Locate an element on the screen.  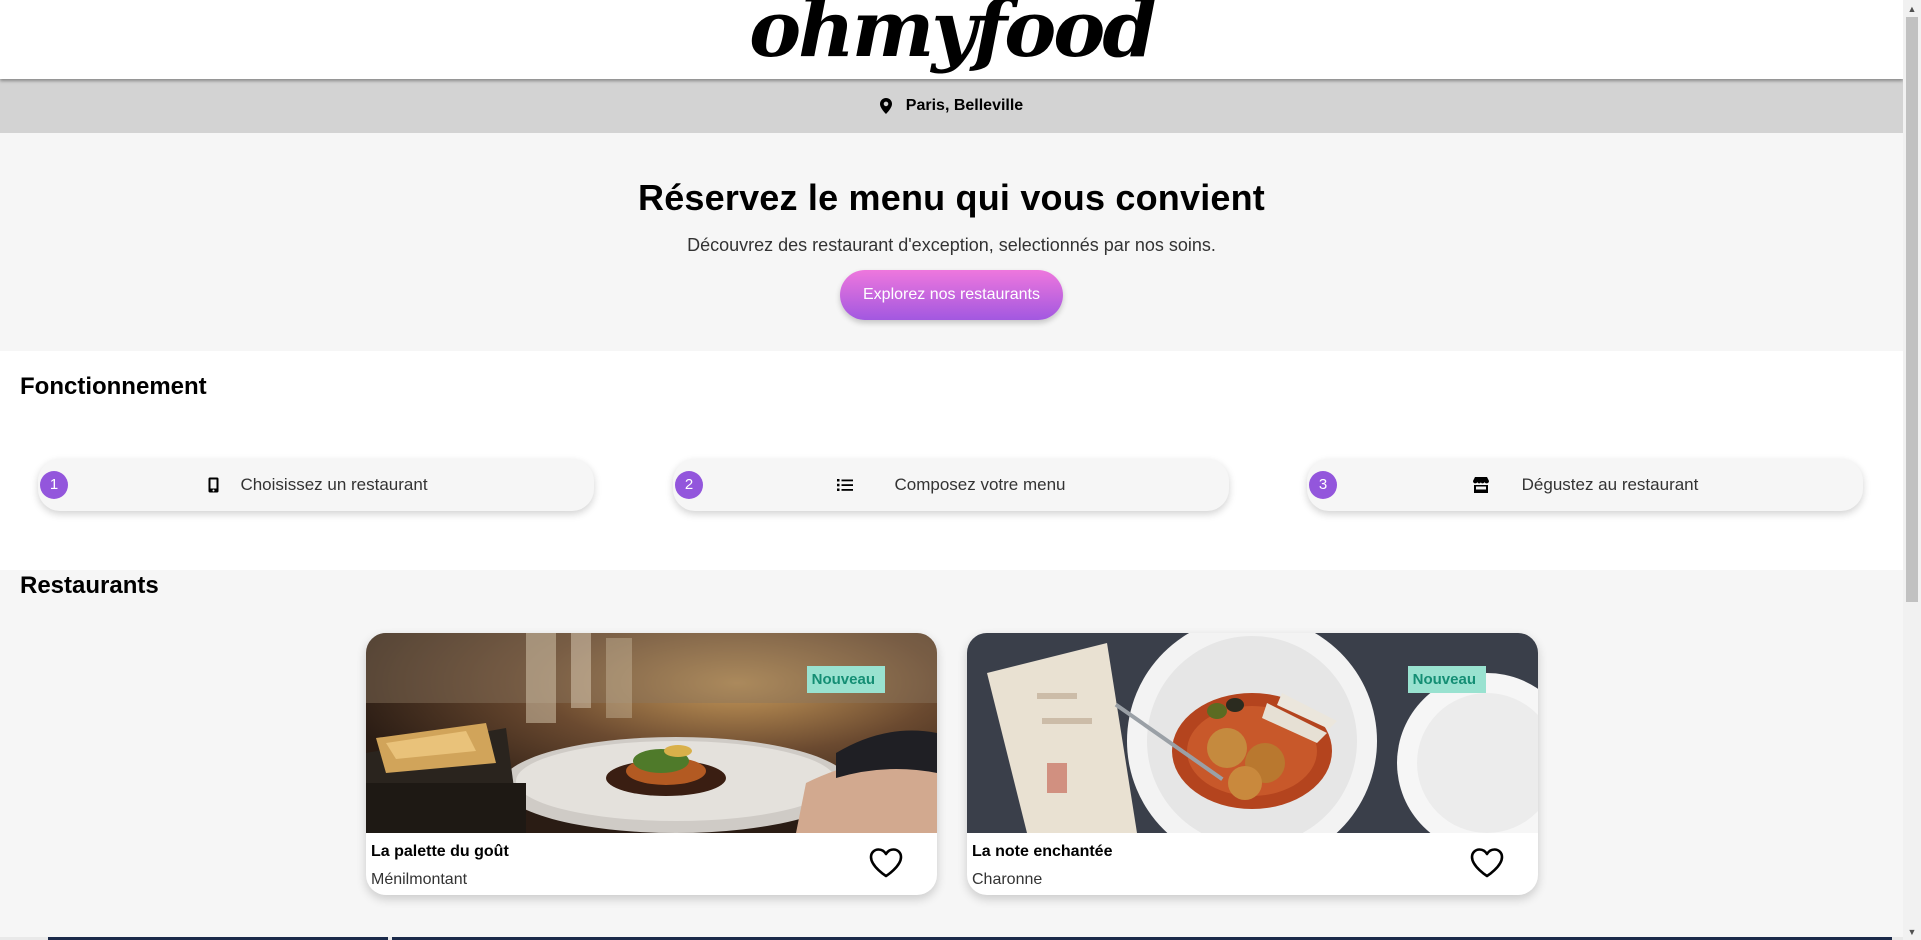
step-label: Choisissez un restaurant is located at coordinates (334, 484).